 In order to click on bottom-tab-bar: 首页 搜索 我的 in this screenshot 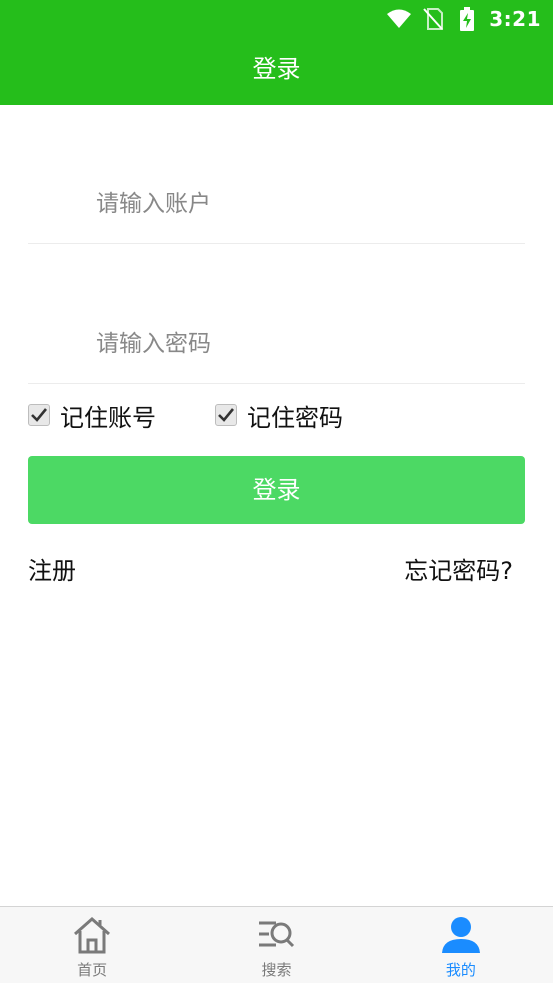, I will do `click(276, 944)`.